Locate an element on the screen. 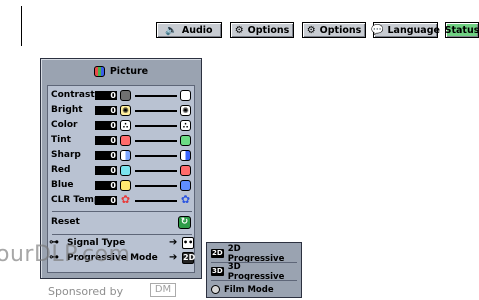 This screenshot has height=300, width=479. speaker-icon: 🔈 is located at coordinates (171, 30).